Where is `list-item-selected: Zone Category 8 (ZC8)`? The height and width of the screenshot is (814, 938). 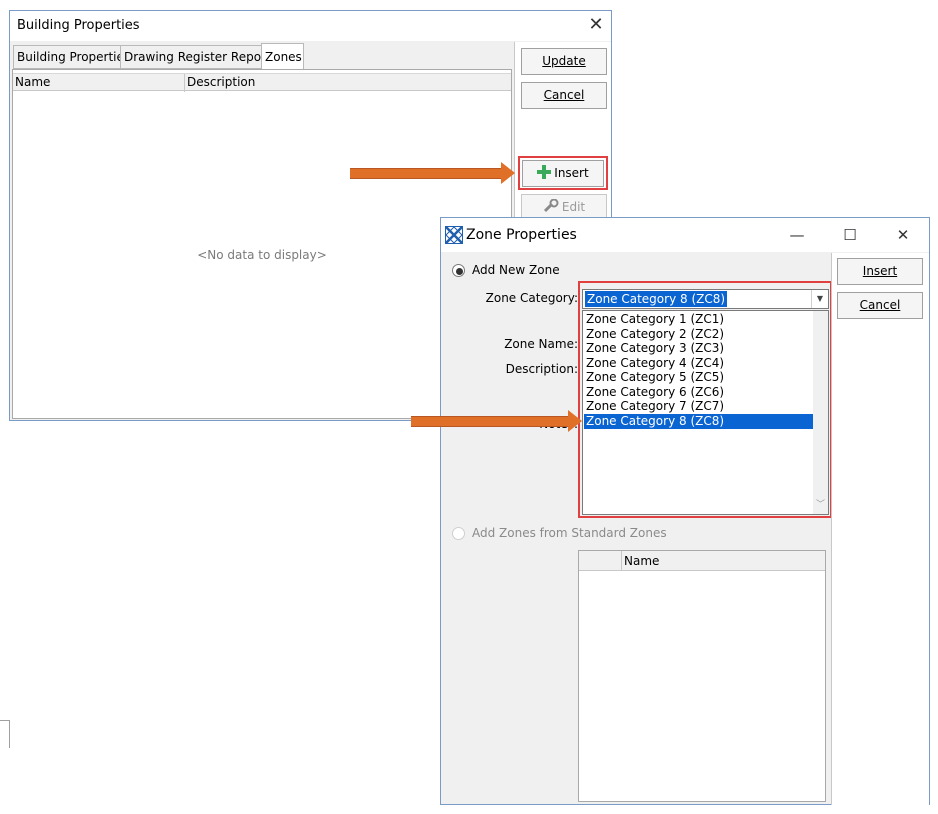
list-item-selected: Zone Category 8 (ZC8) is located at coordinates (705, 421).